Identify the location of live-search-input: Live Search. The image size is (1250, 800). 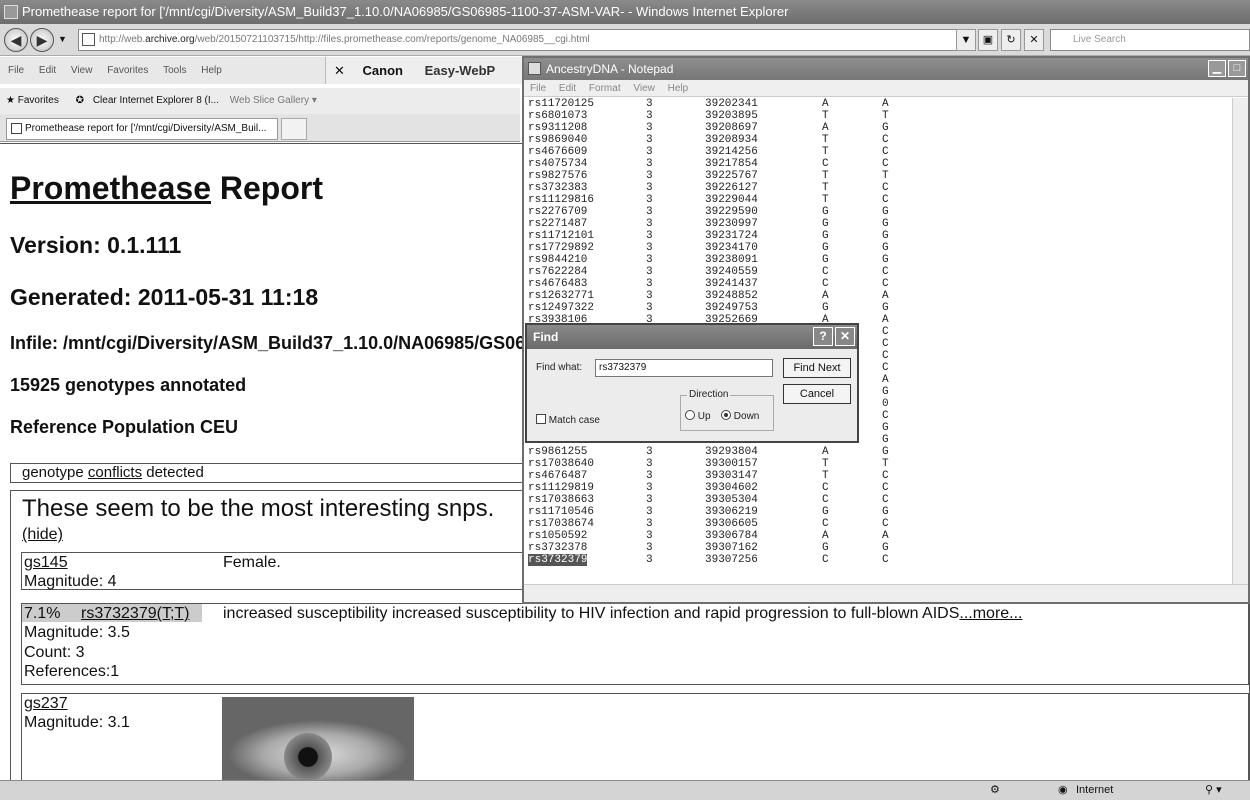
(1150, 40).